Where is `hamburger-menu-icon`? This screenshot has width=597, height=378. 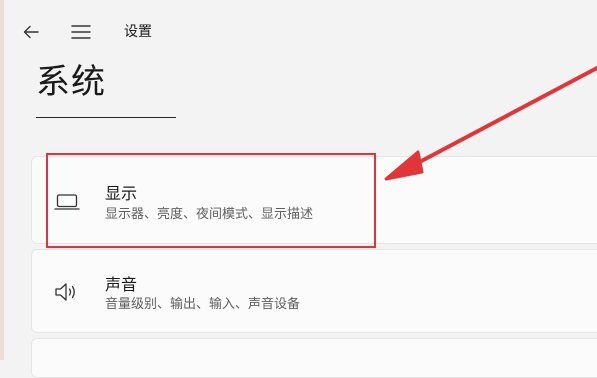
hamburger-menu-icon is located at coordinates (81, 32).